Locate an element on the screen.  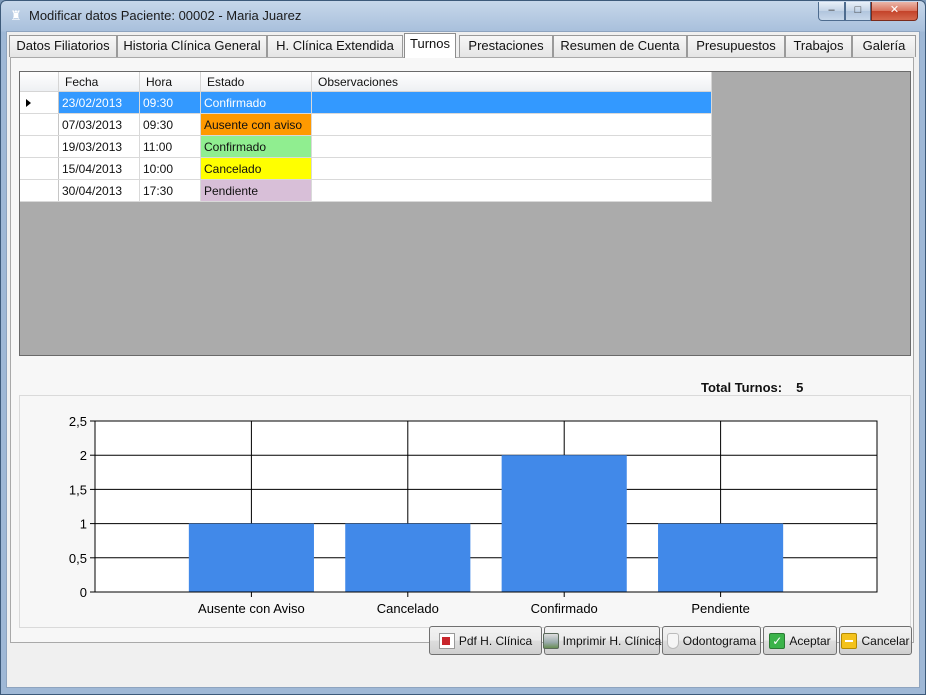
cell-hora: 17:30 is located at coordinates (170, 190).